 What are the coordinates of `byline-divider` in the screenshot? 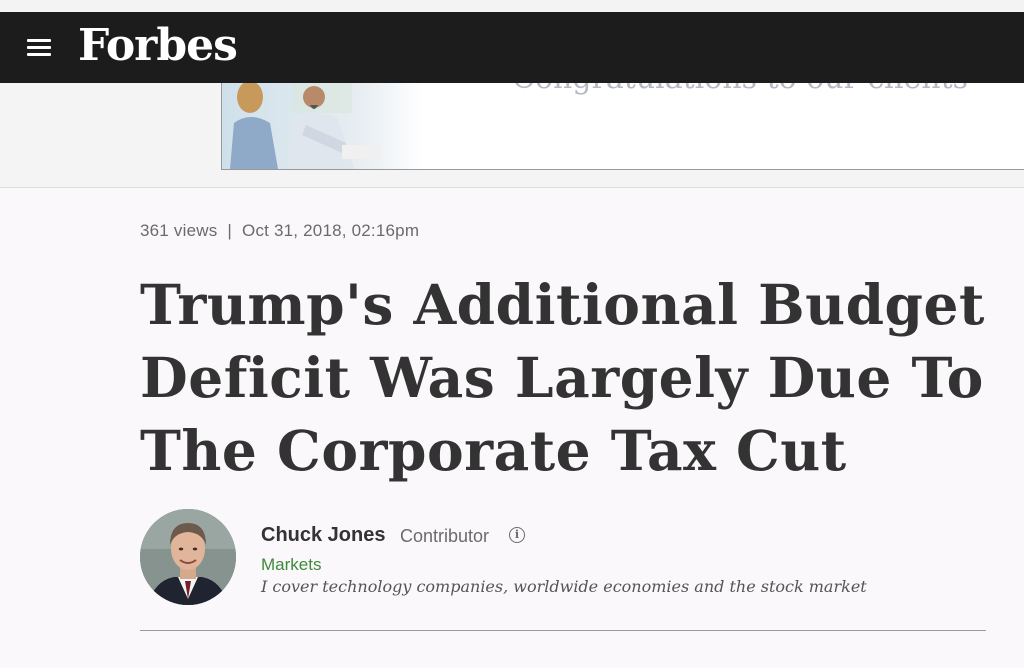 It's located at (563, 630).